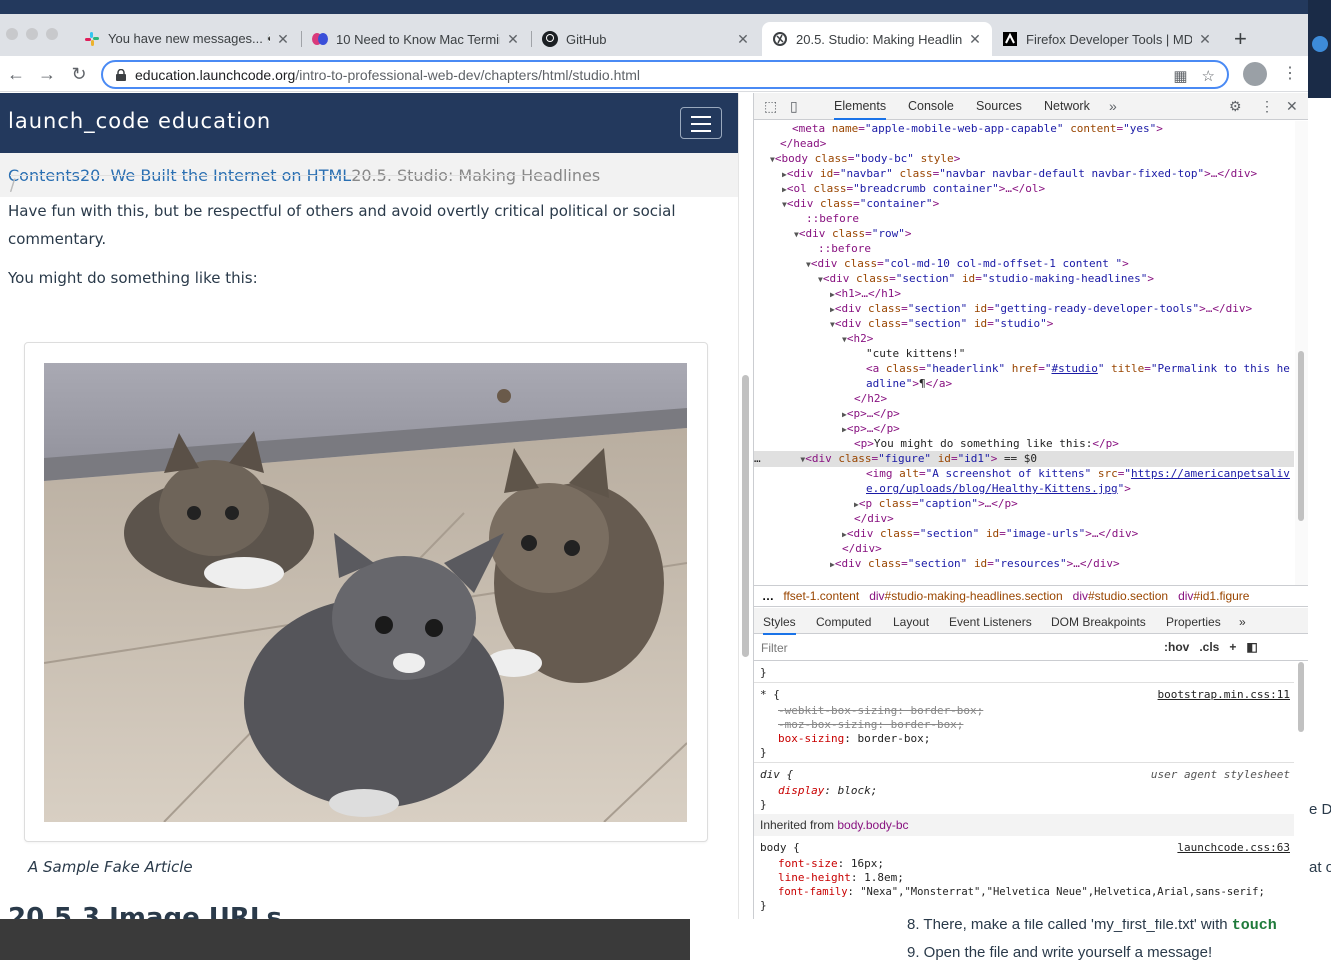 This screenshot has height=960, width=1331. Describe the element at coordinates (854, 739) in the screenshot. I see `css-property: box-sizing: border-box;` at that location.